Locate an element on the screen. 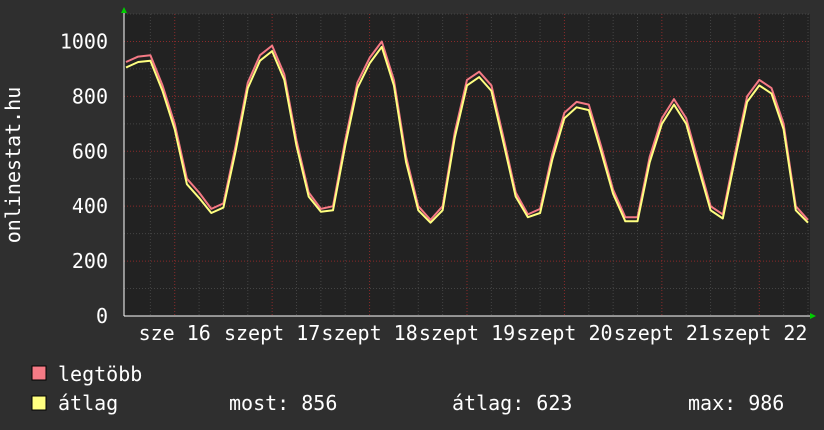  x-tick-label: szept 18 is located at coordinates (369, 333).